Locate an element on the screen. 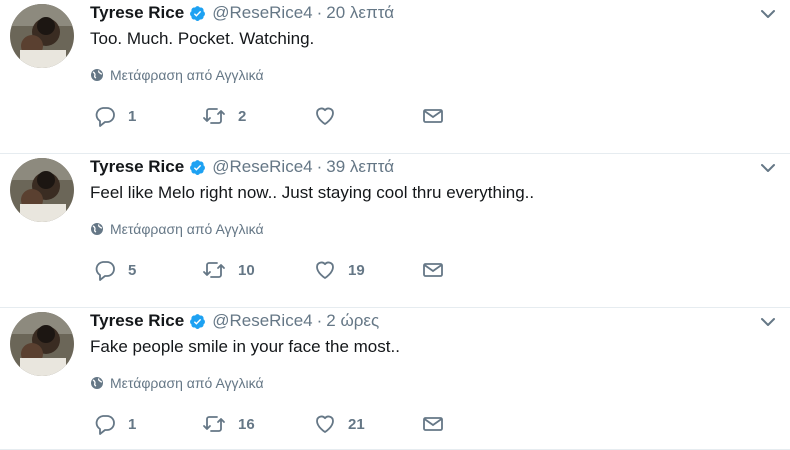  retweet-button: 2 is located at coordinates (224, 116).